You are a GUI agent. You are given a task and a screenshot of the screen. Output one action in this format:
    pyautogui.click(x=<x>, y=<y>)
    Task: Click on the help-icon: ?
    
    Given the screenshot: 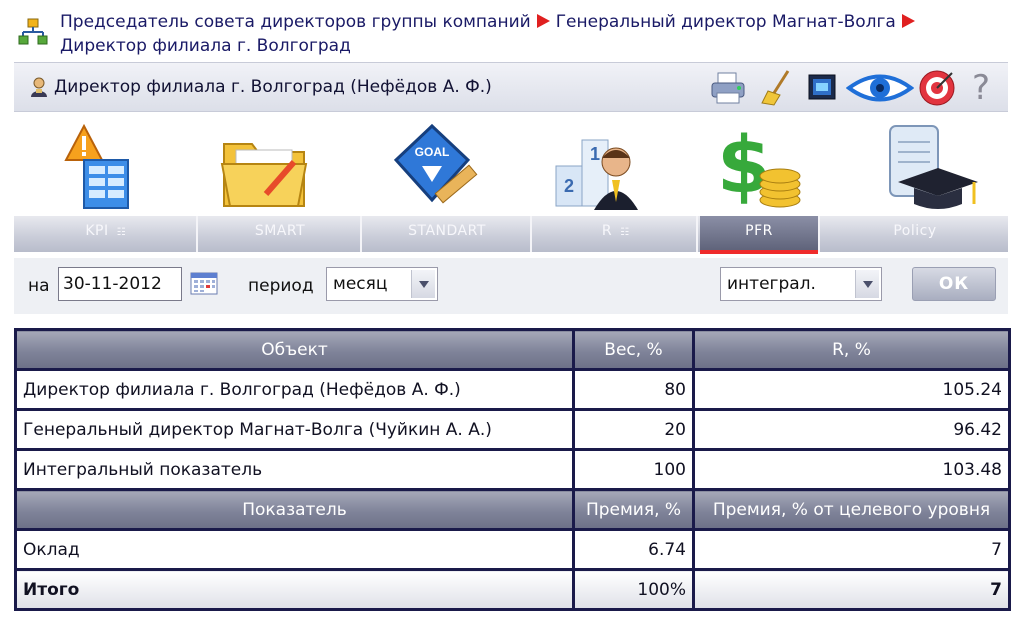 What is the action you would take?
    pyautogui.click(x=981, y=88)
    